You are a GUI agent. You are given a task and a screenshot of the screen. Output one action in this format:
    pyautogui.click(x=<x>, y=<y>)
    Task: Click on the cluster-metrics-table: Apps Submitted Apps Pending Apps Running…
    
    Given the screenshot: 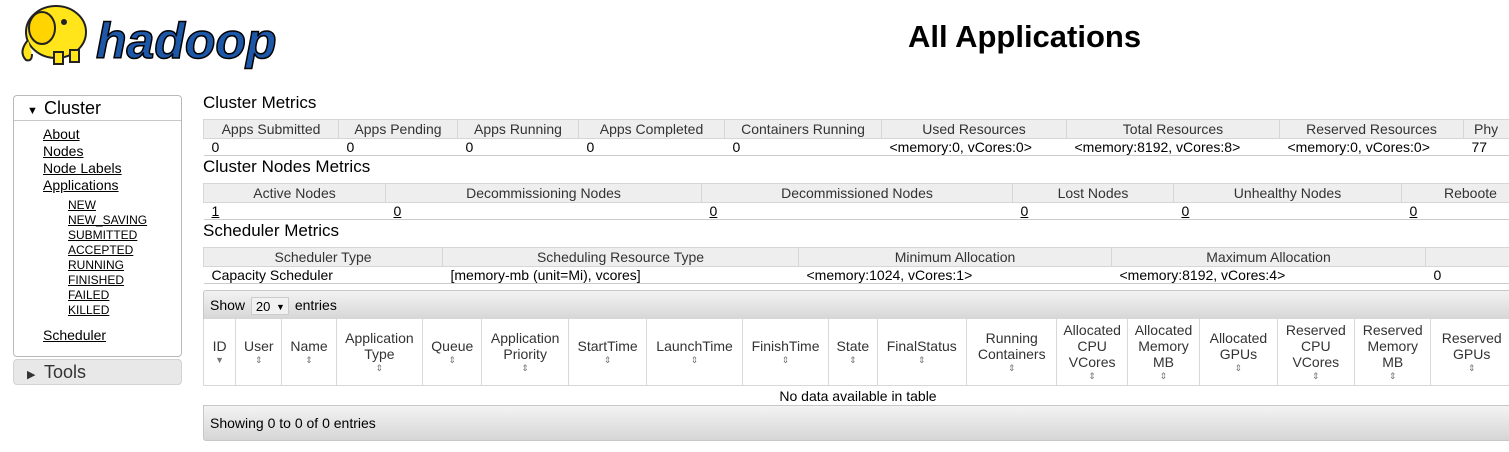 What is the action you would take?
    pyautogui.click(x=856, y=137)
    